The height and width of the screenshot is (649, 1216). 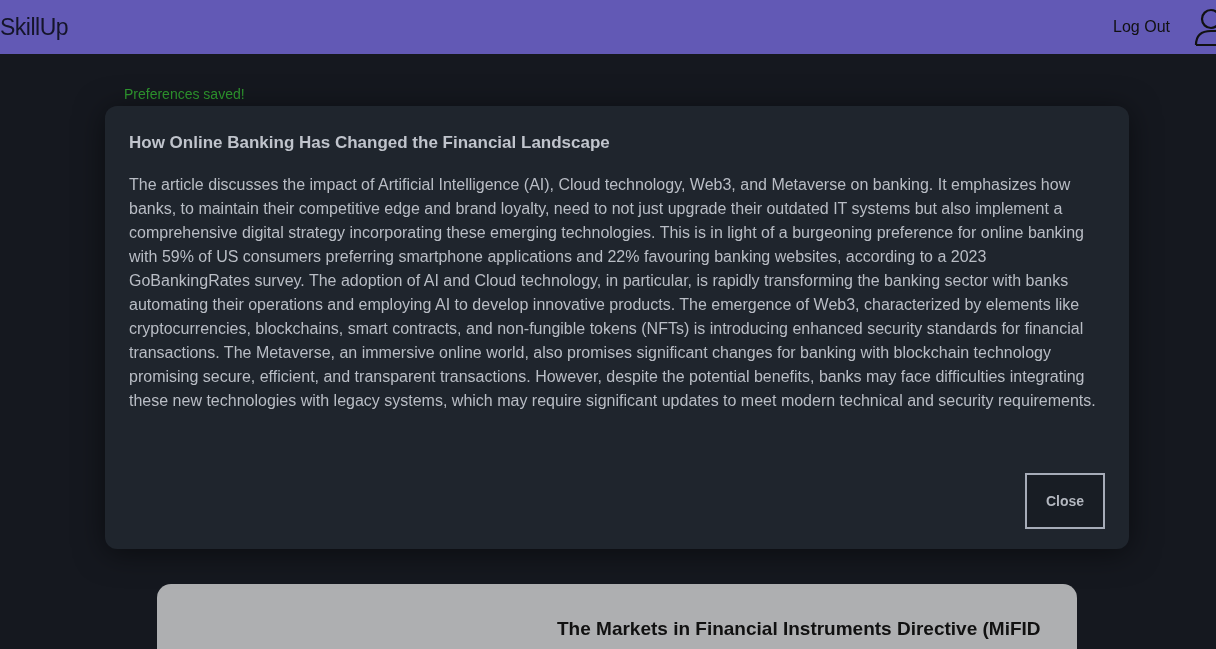 I want to click on close-button: Close, so click(x=1065, y=501).